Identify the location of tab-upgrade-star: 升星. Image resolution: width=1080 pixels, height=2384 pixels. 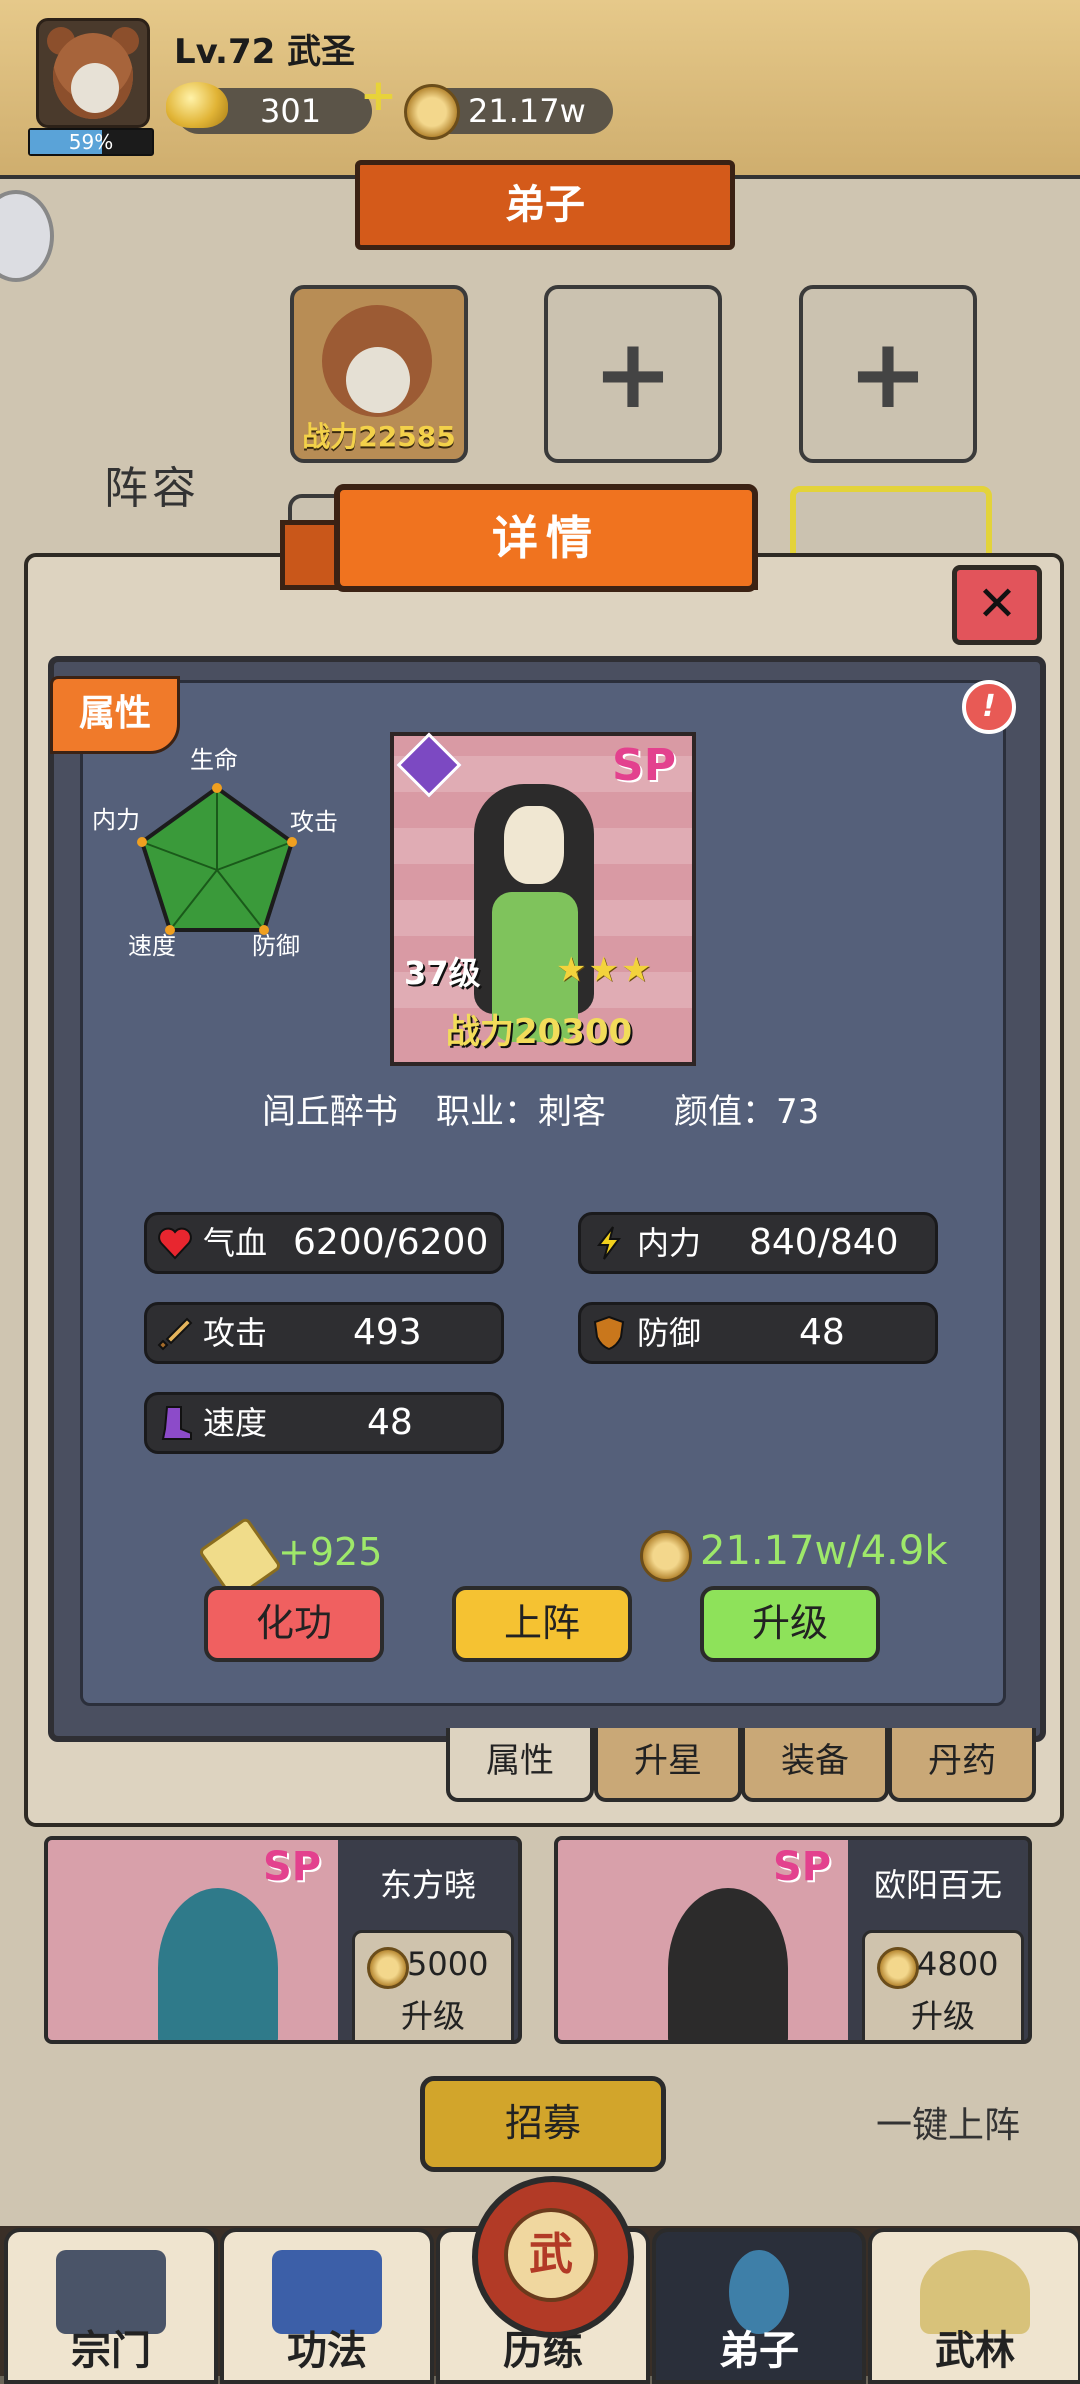
(668, 1765).